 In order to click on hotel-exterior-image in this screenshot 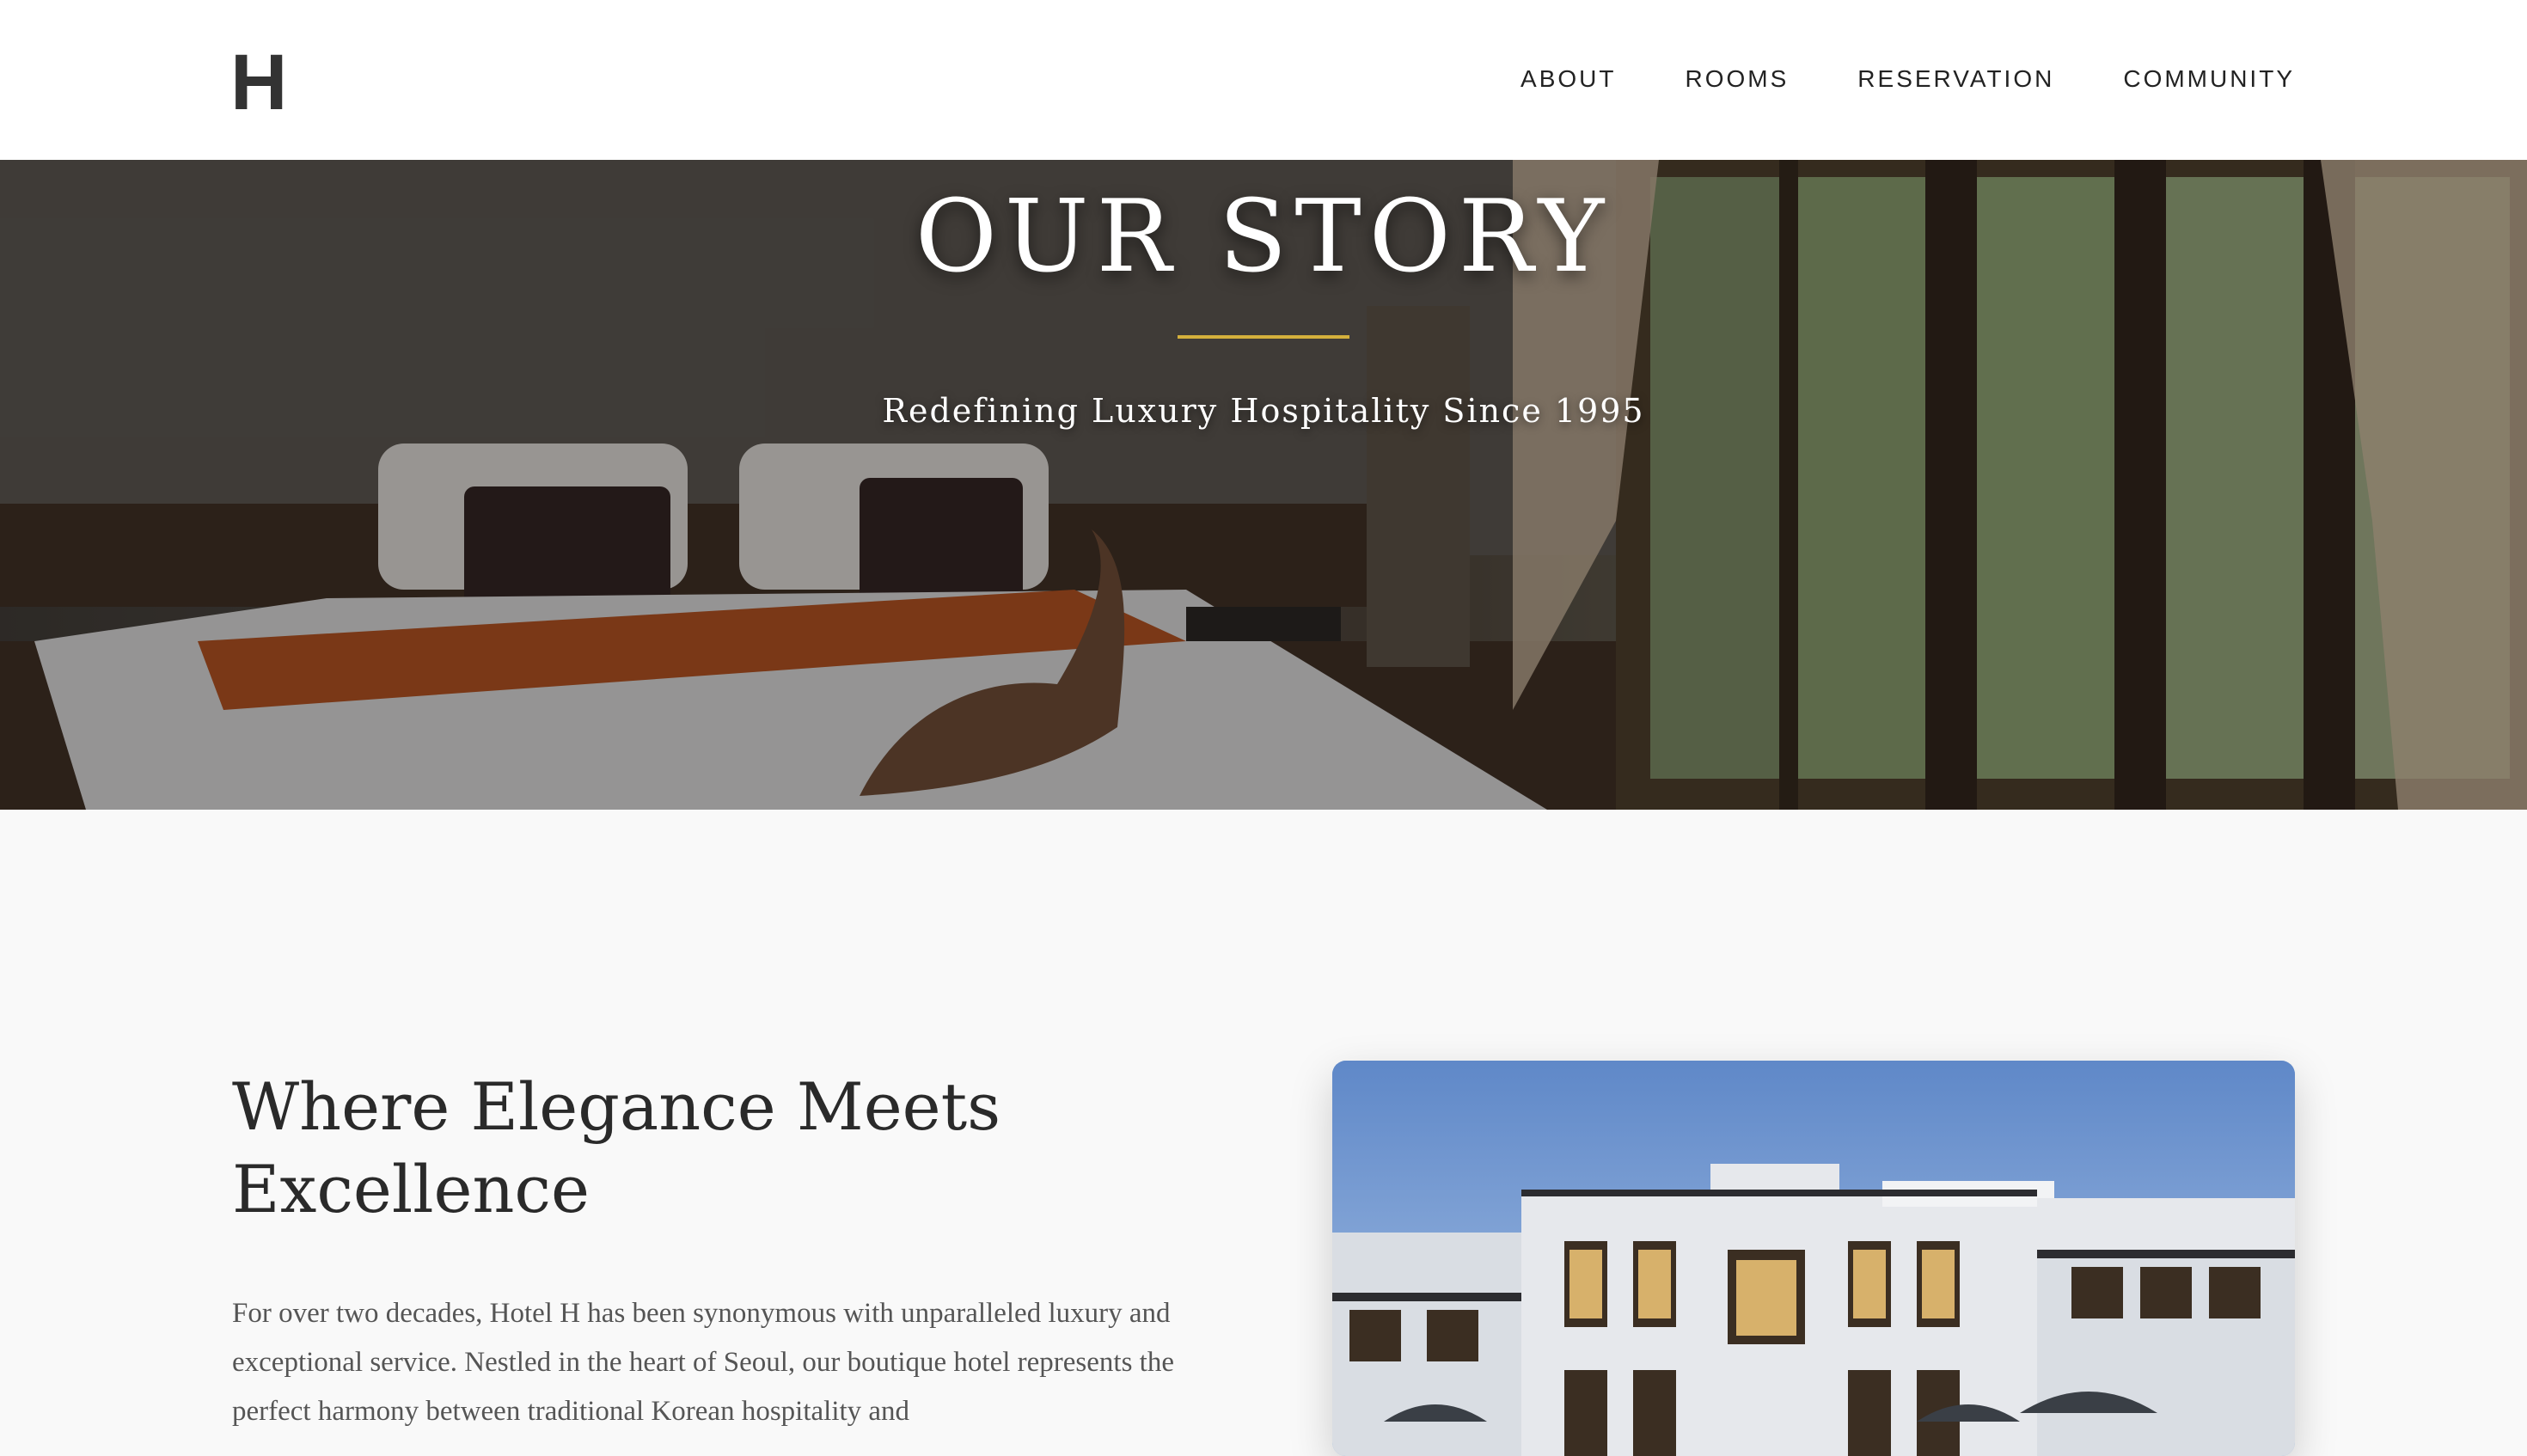, I will do `click(1813, 1258)`.